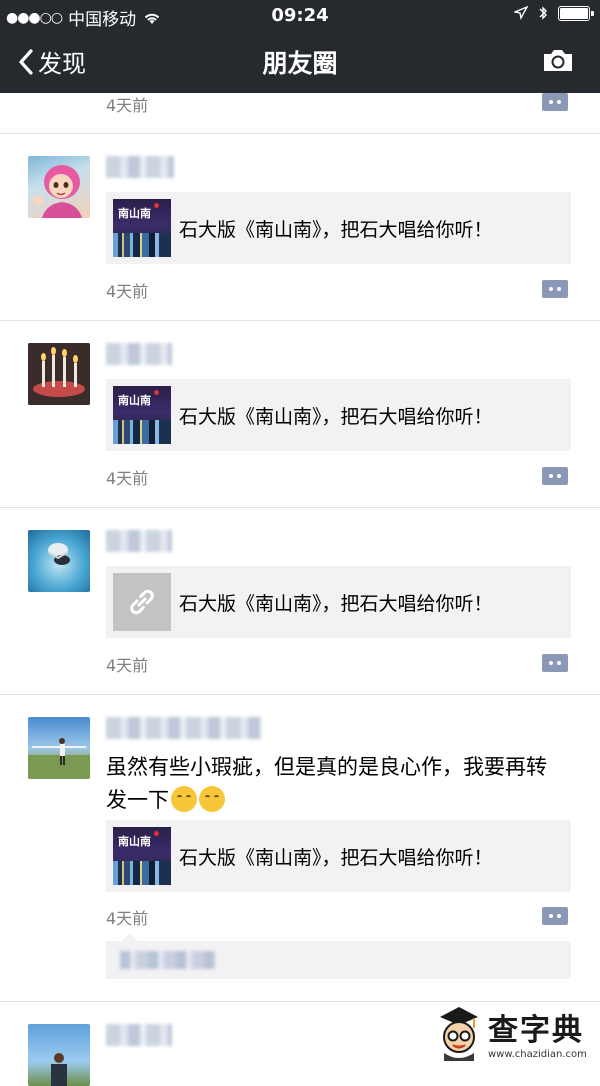  I want to click on post-text: 虽然有些小瑕疵，但是真的是良心作，我要再转发一下, so click(326, 783).